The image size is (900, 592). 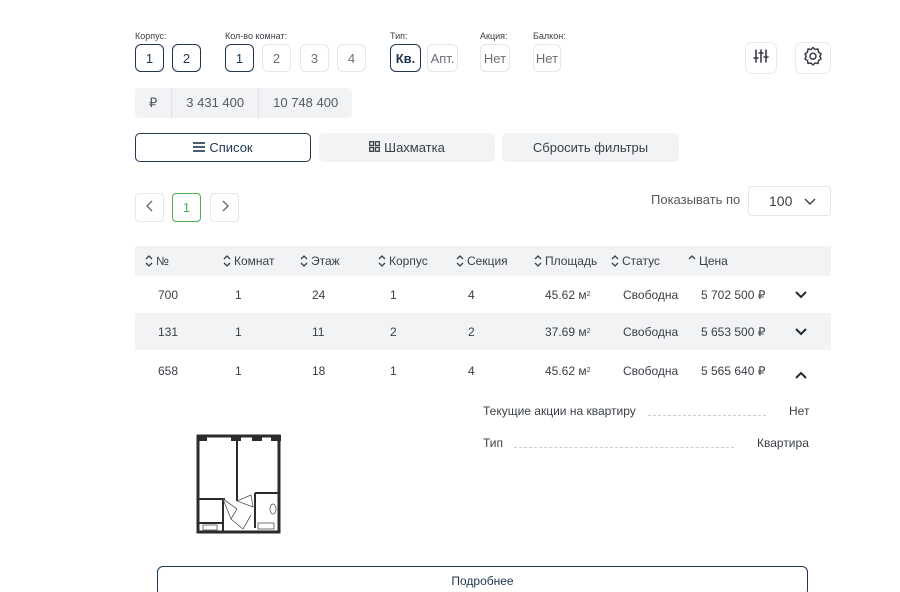 What do you see at coordinates (494, 36) in the screenshot?
I see `filter-promo-label: Акция:` at bounding box center [494, 36].